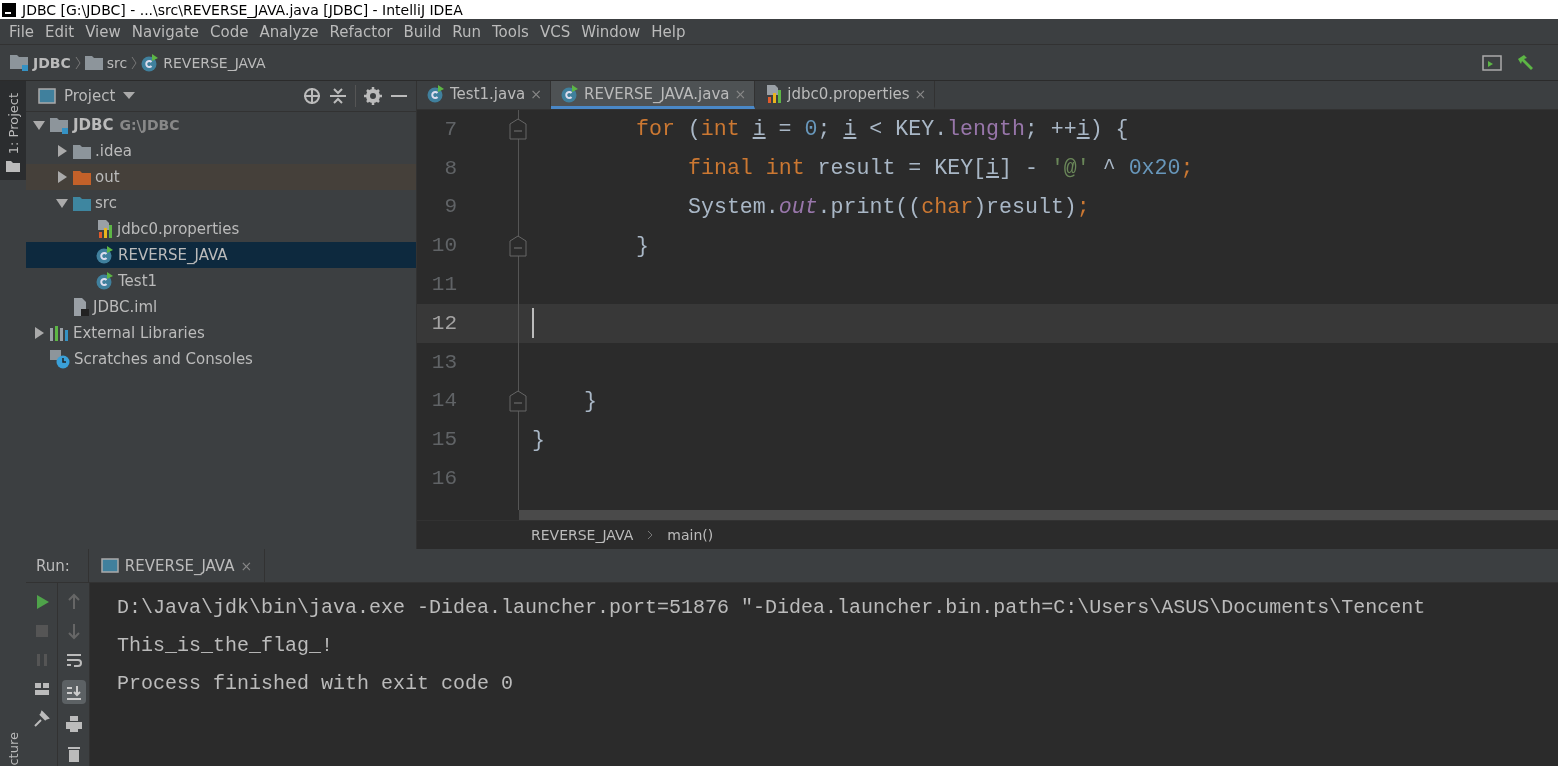 The image size is (1558, 766). What do you see at coordinates (443, 285) in the screenshot?
I see `line-number: 11` at bounding box center [443, 285].